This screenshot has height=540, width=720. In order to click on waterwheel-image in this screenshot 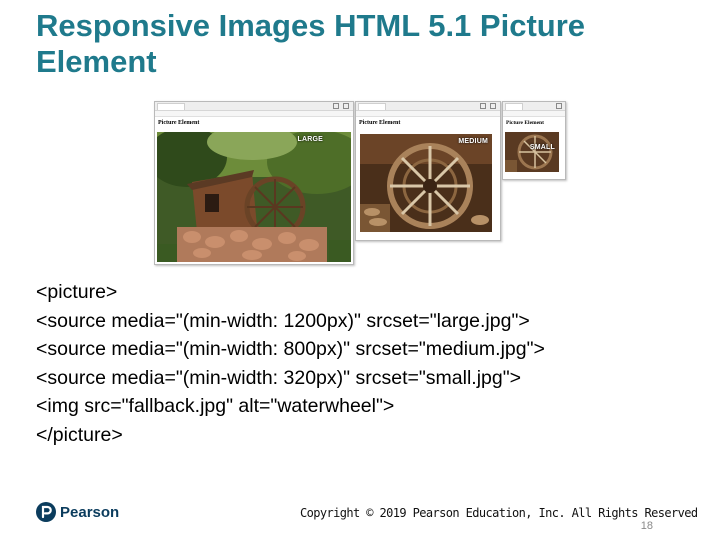, I will do `click(254, 197)`.